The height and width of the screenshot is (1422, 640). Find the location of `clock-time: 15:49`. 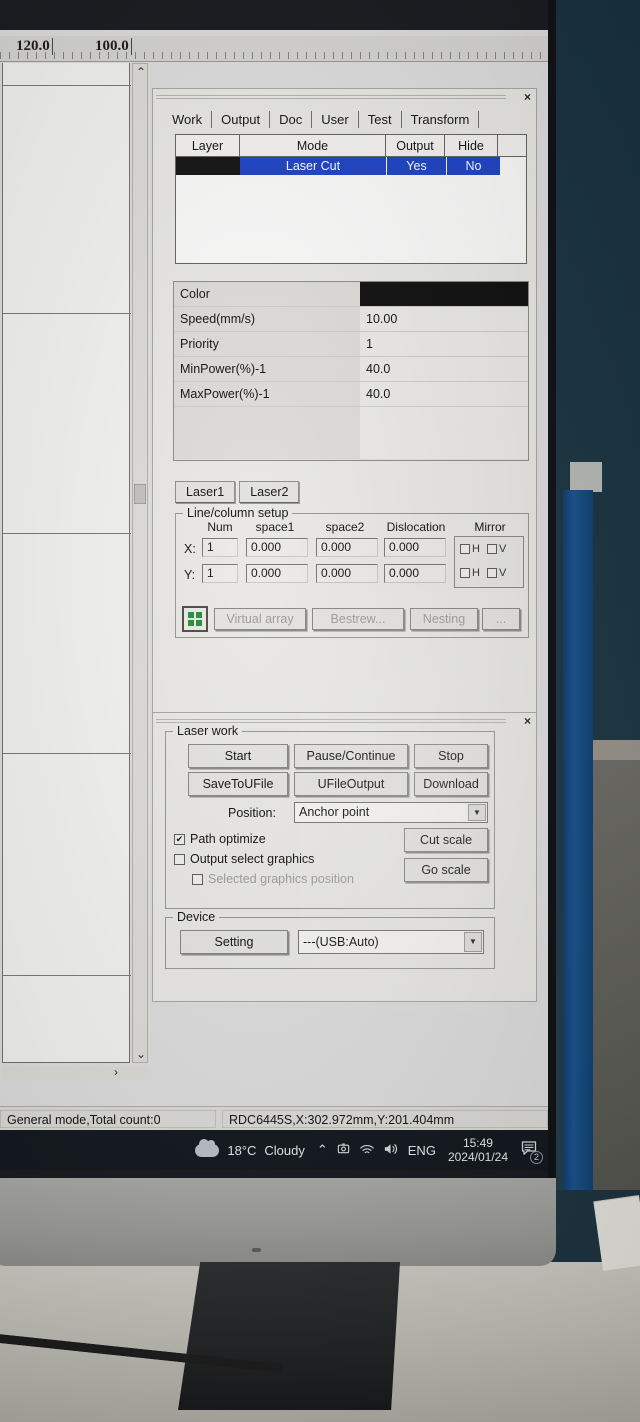

clock-time: 15:49 is located at coordinates (477, 1143).